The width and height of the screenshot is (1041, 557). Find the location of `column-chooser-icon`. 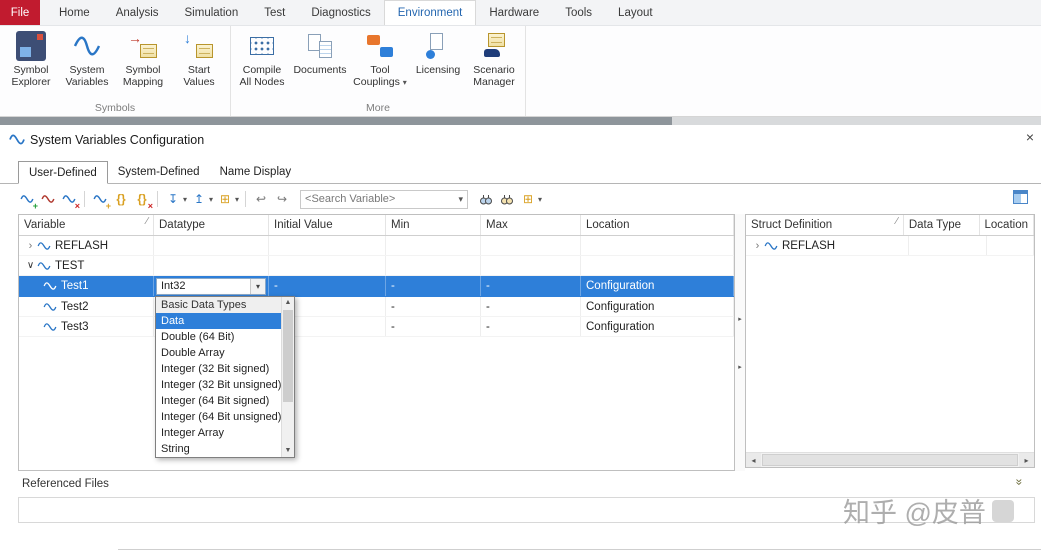

column-chooser-icon is located at coordinates (1020, 197).